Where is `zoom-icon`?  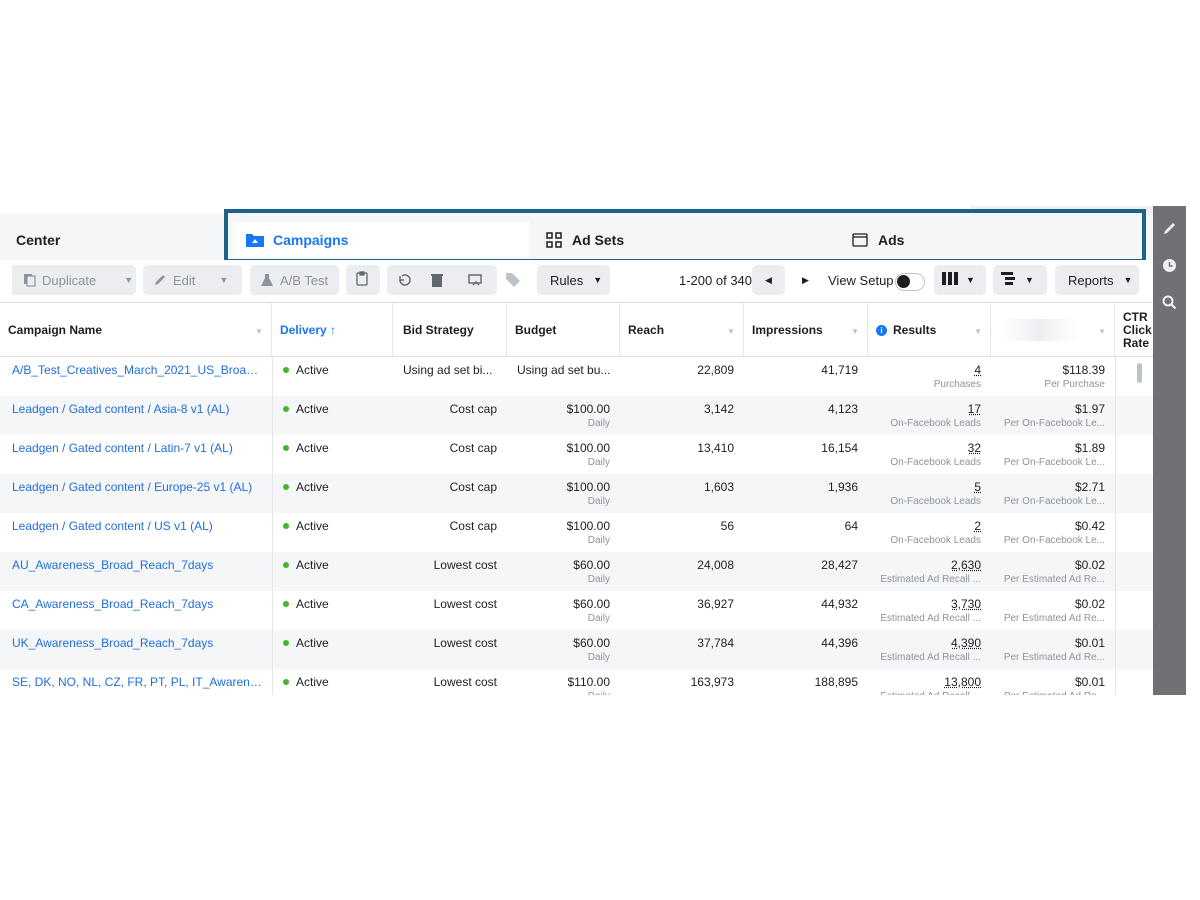
zoom-icon is located at coordinates (1169, 302).